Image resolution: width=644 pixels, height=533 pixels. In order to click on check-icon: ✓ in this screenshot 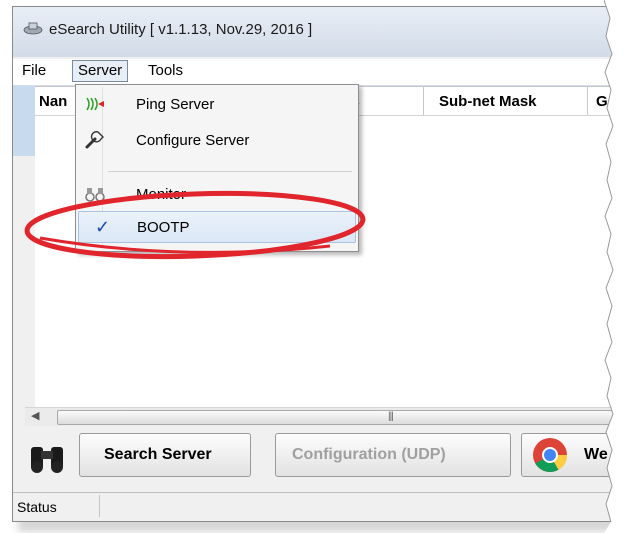, I will do `click(103, 227)`.